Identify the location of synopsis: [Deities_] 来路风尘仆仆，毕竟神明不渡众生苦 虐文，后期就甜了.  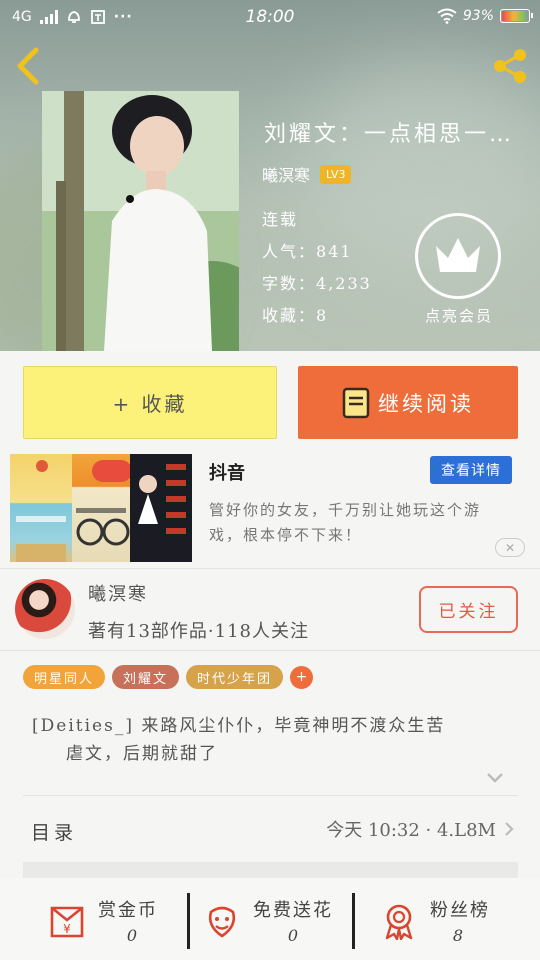
(267, 740).